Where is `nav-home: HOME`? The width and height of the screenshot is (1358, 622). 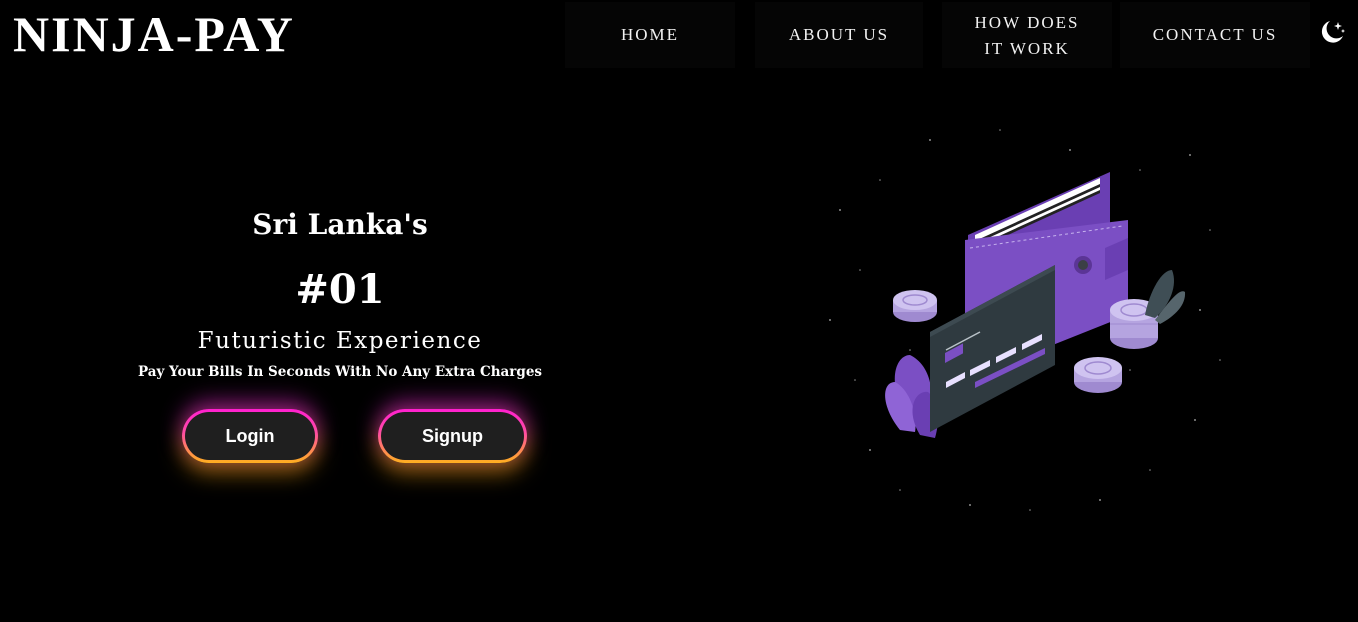 nav-home: HOME is located at coordinates (650, 35).